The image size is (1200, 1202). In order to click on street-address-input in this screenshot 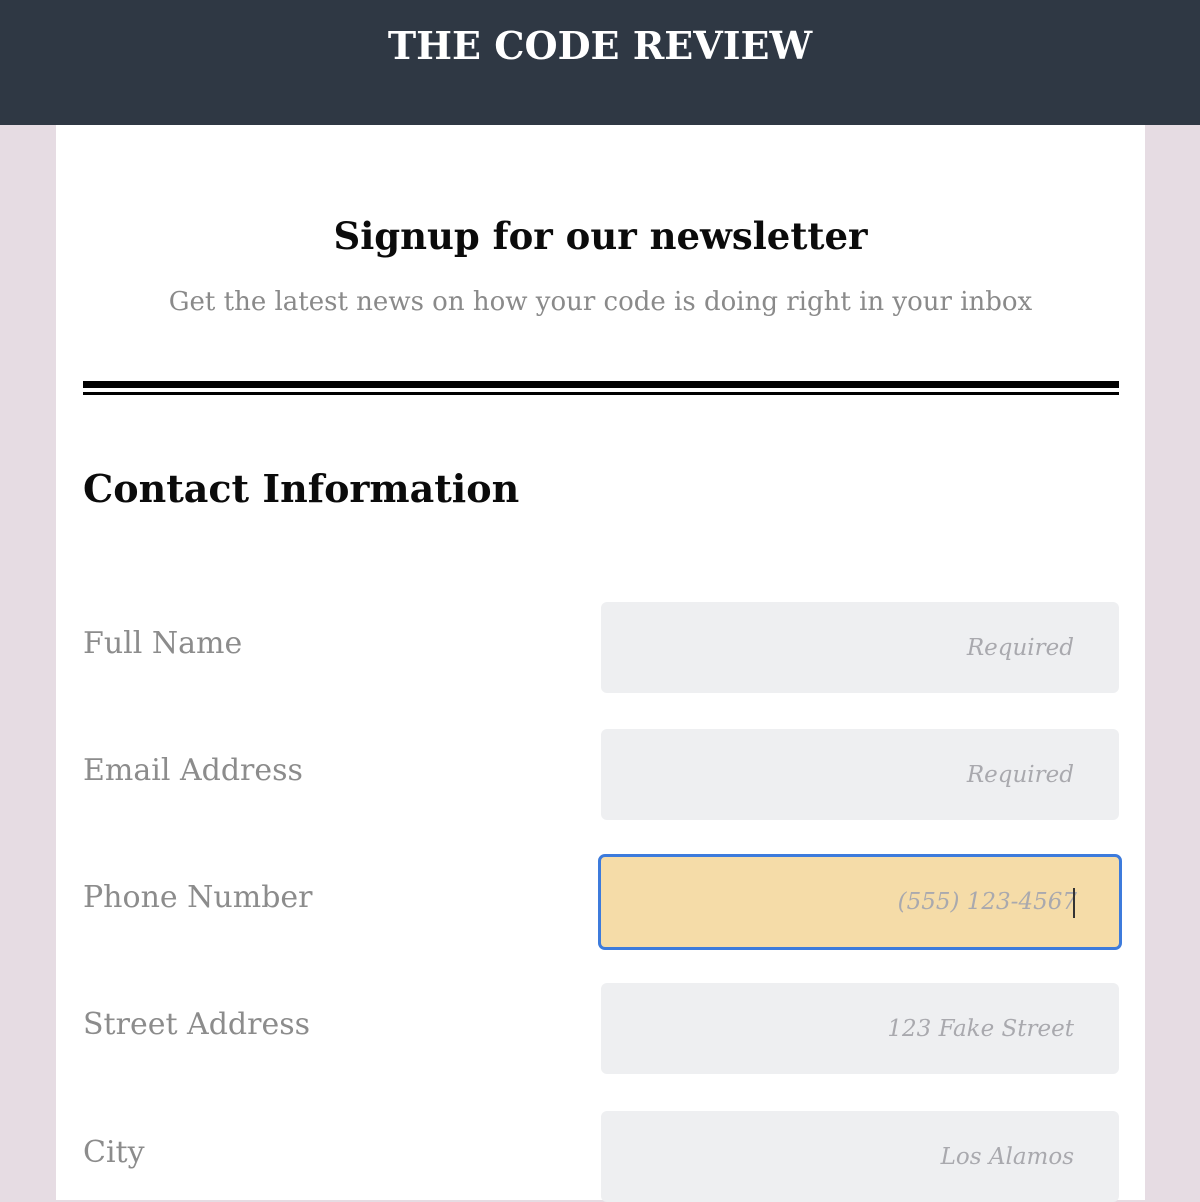, I will do `click(860, 1028)`.